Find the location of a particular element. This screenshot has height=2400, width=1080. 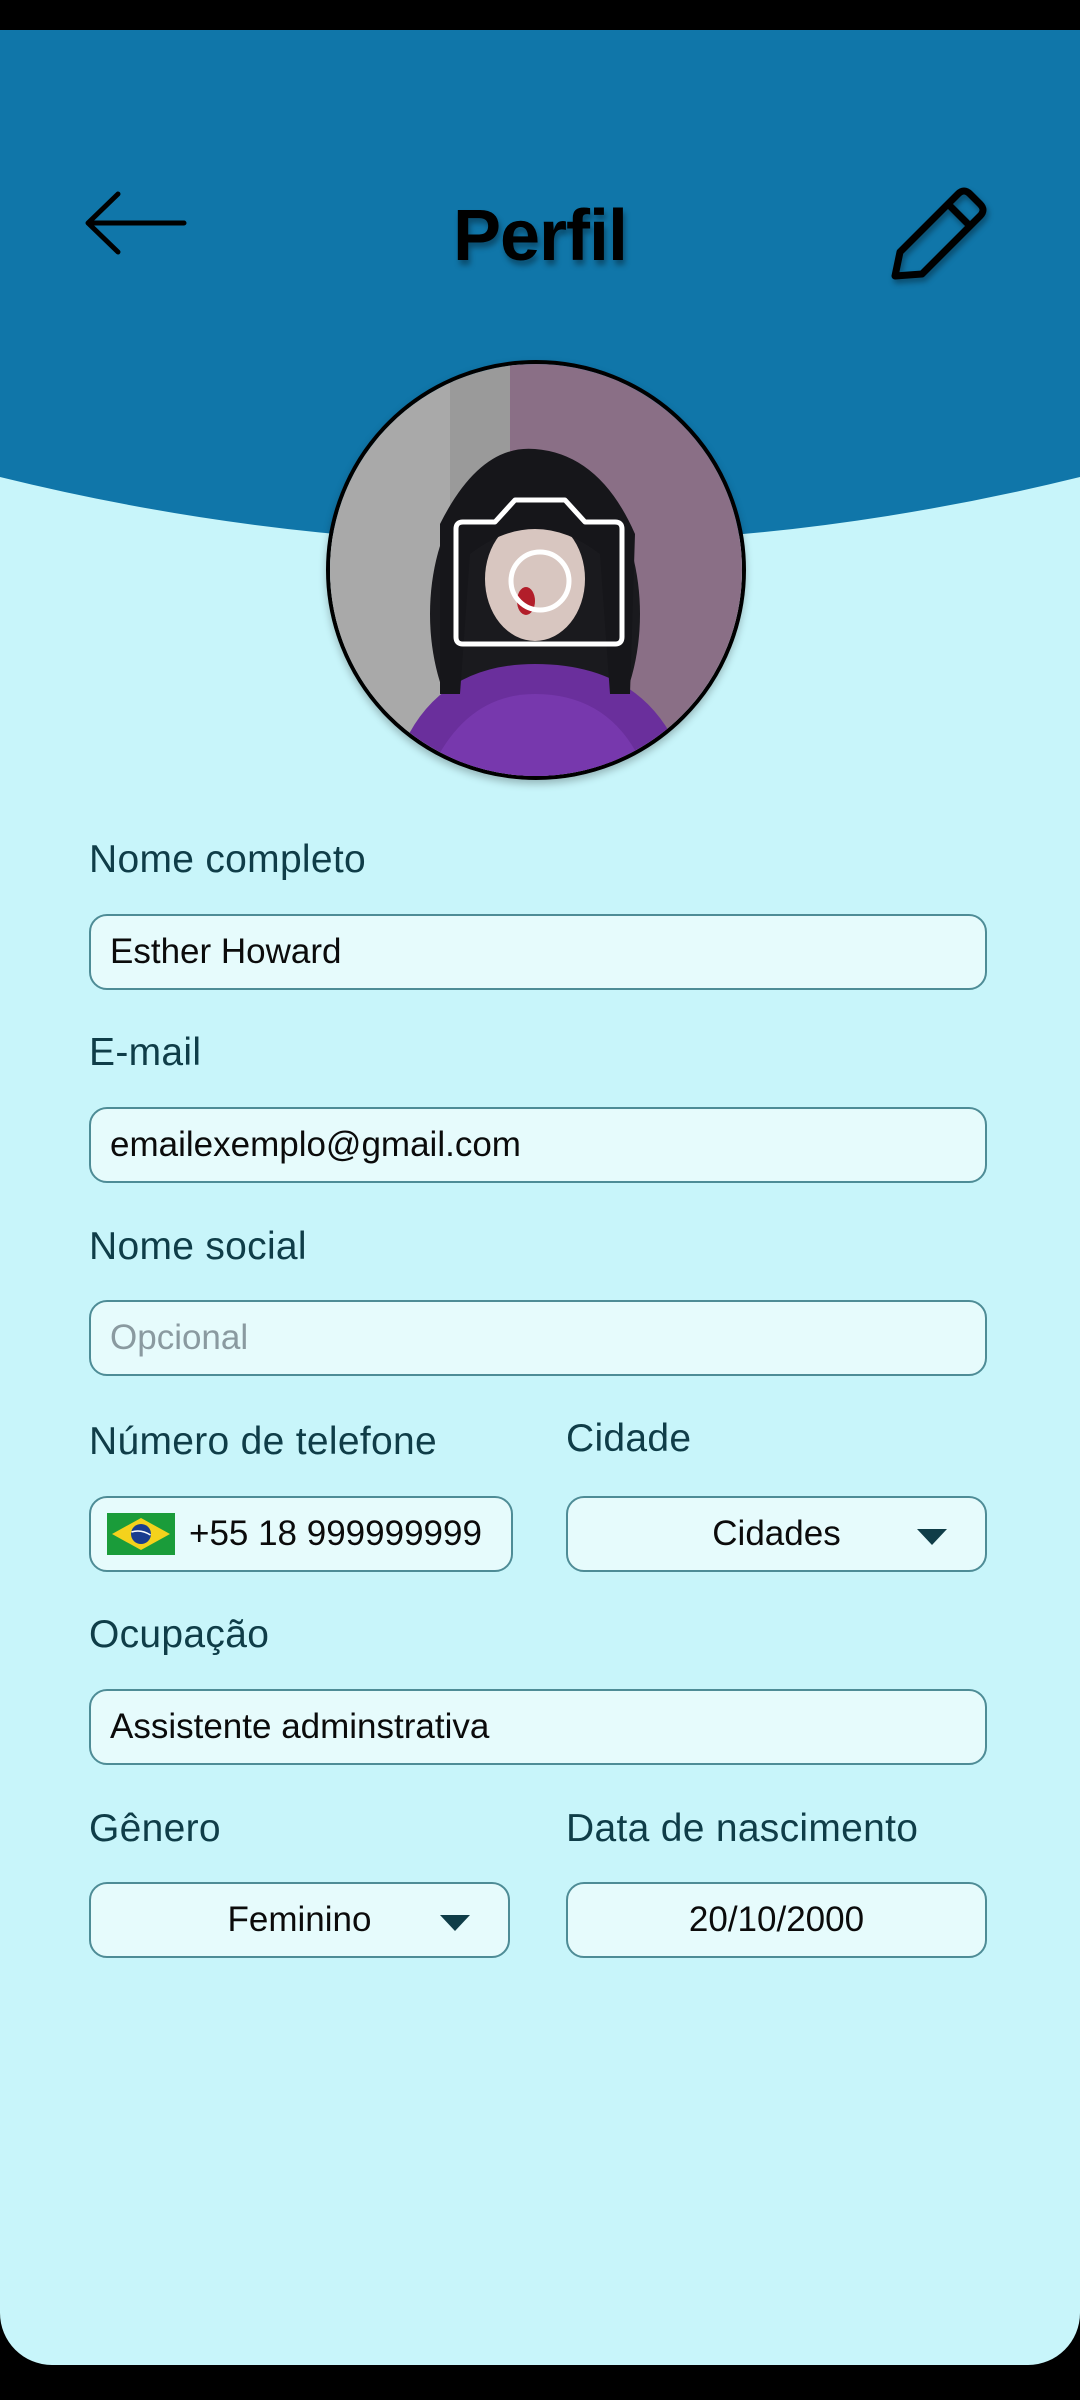

camera-icon is located at coordinates (539, 572).